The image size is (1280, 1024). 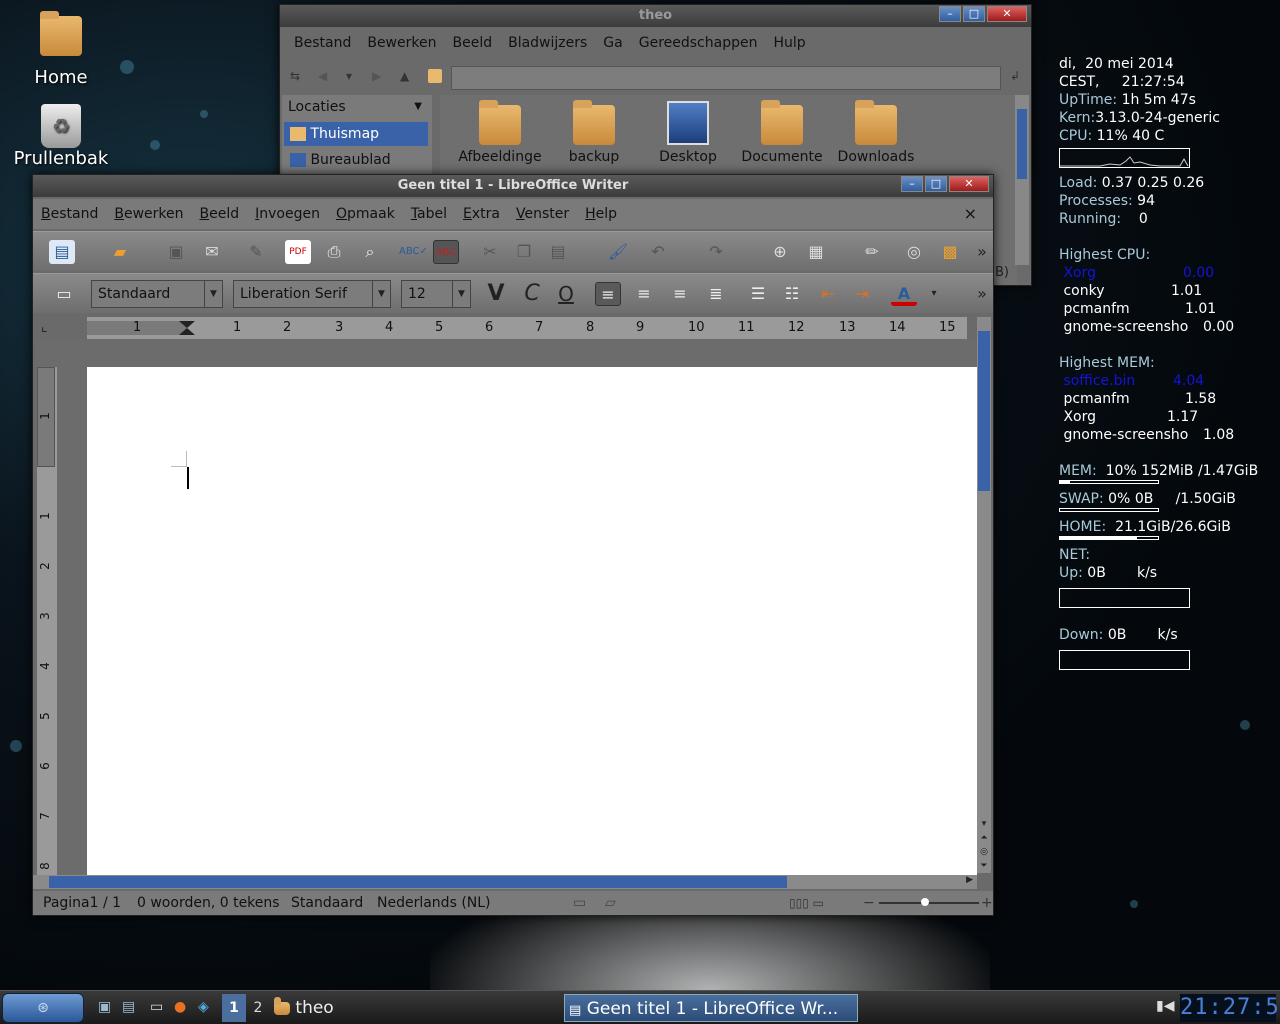 I want to click on desktop-1-button: 1, so click(x=234, y=1008).